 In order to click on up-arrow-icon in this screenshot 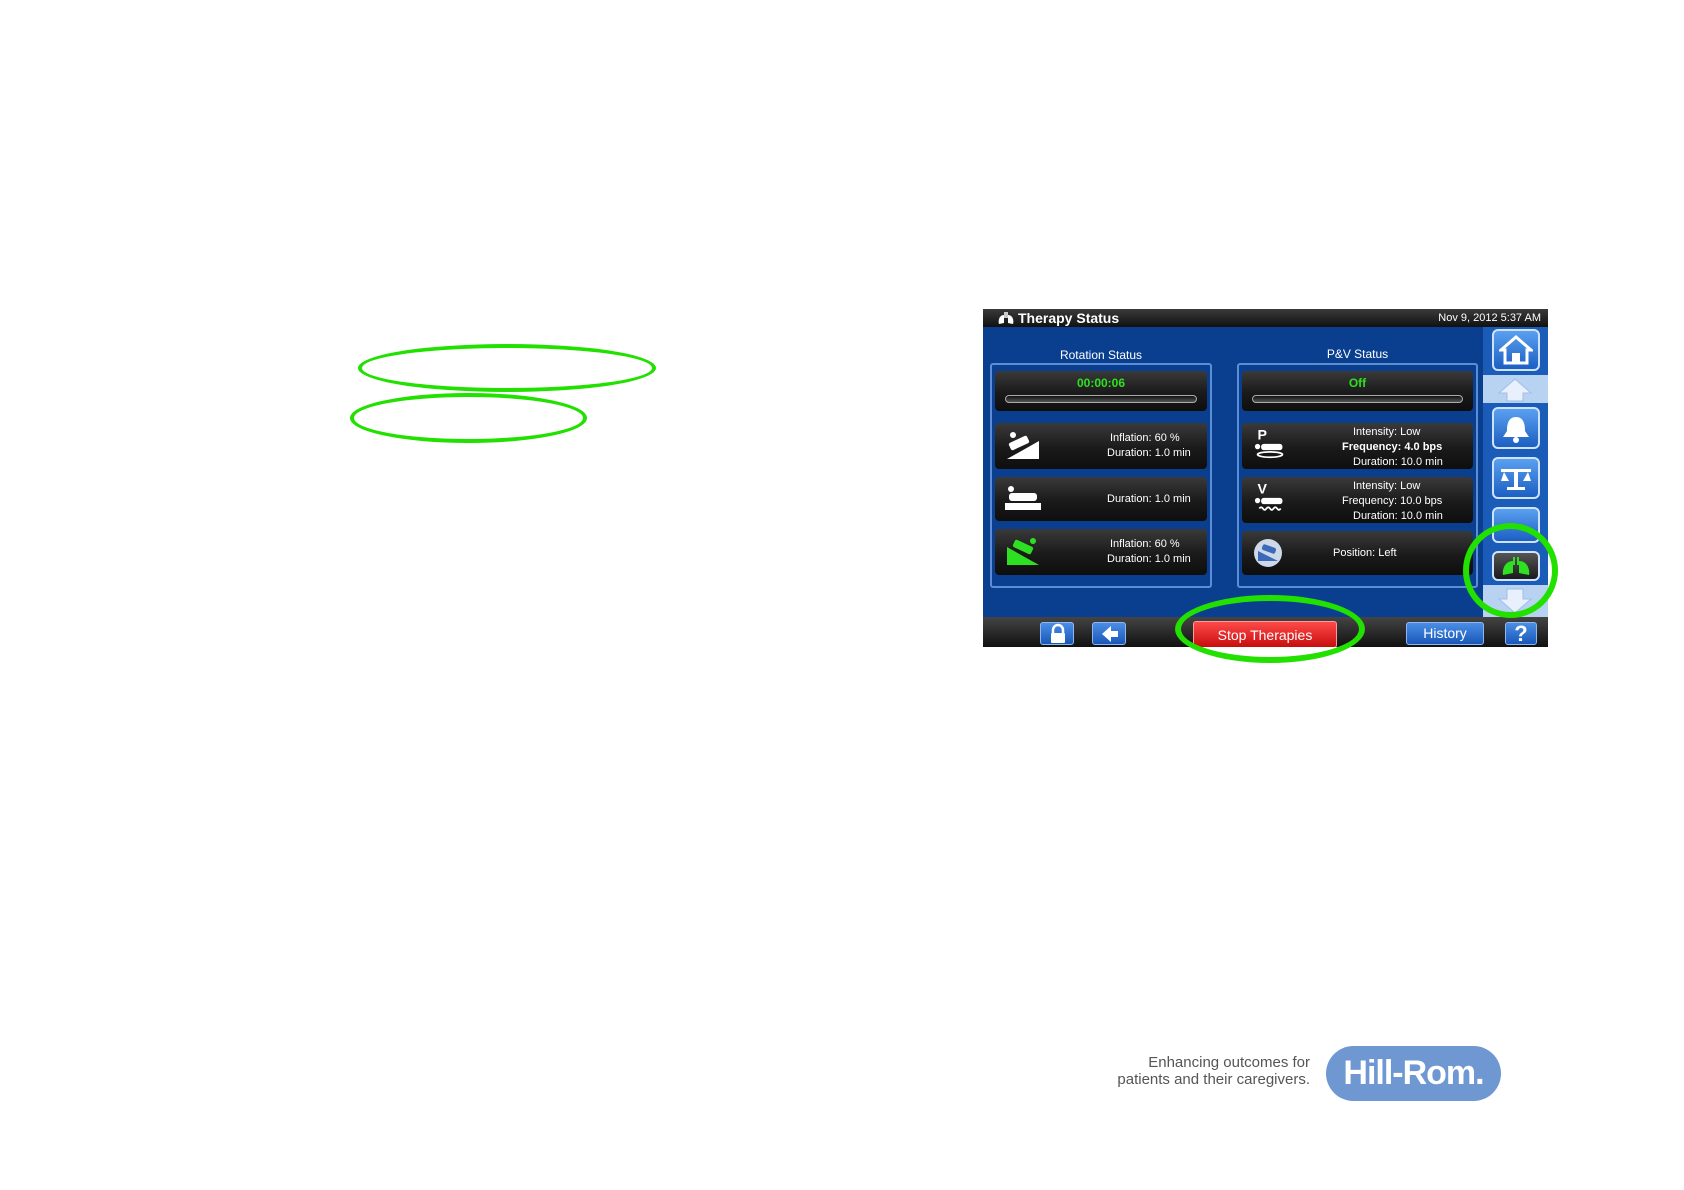, I will do `click(1515, 390)`.